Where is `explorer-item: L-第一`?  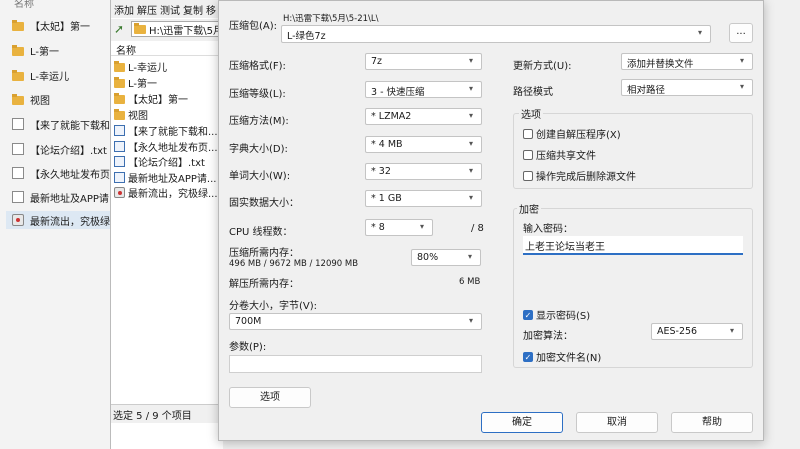 explorer-item: L-第一 is located at coordinates (35, 50).